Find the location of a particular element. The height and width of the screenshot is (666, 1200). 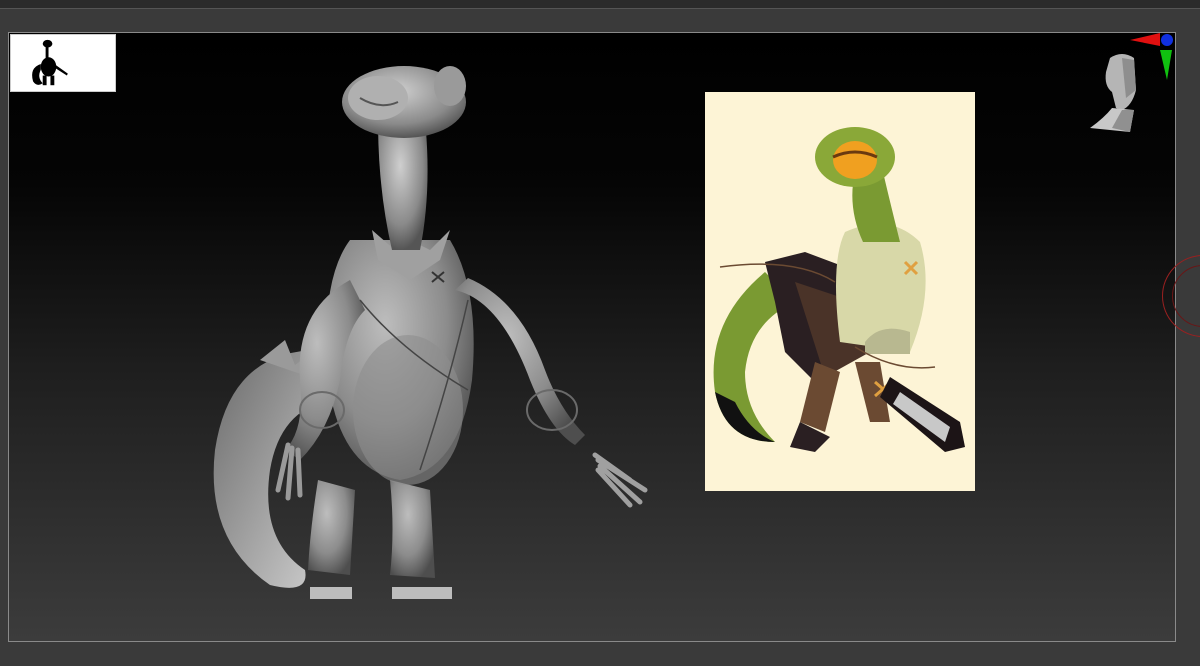

thumbnail-view is located at coordinates (63, 63).